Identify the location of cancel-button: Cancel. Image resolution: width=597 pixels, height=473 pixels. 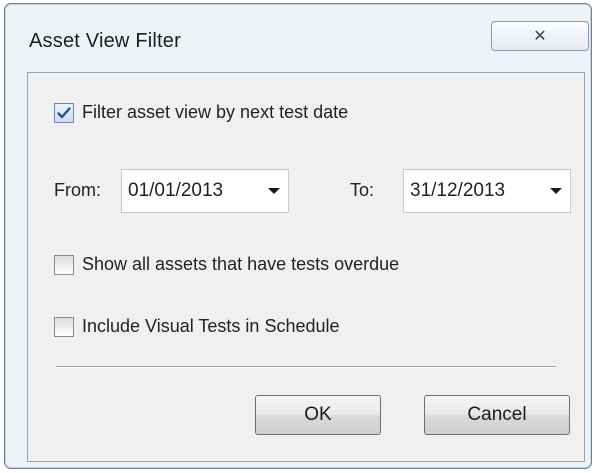
(497, 415).